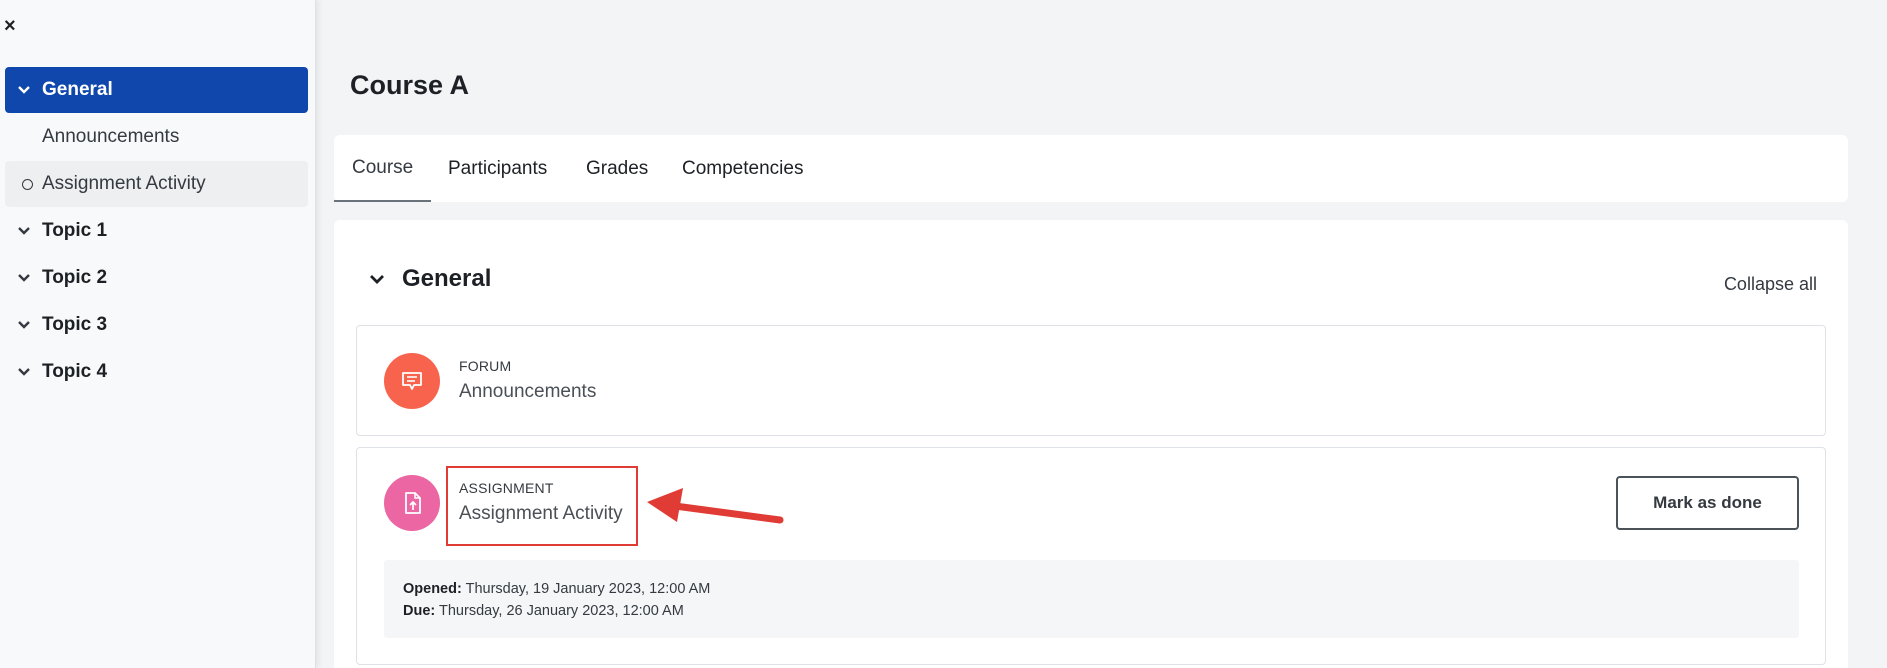 This screenshot has width=1887, height=668. What do you see at coordinates (561, 611) in the screenshot?
I see `due-date: Thursday, 26 January 2023, 12:00 AM` at bounding box center [561, 611].